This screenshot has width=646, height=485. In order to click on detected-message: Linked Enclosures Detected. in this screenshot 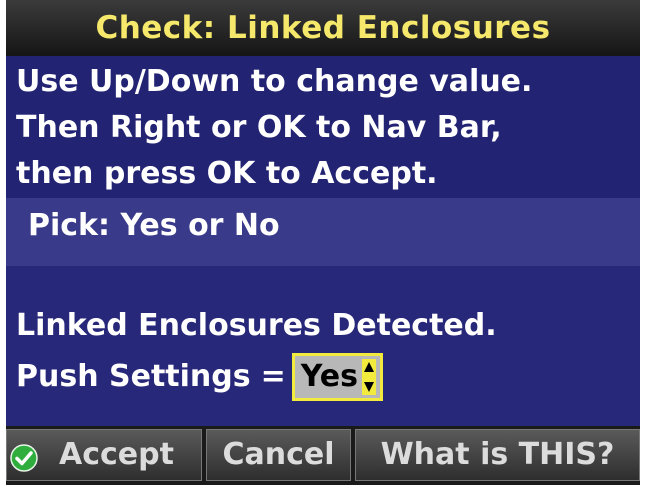, I will do `click(256, 325)`.